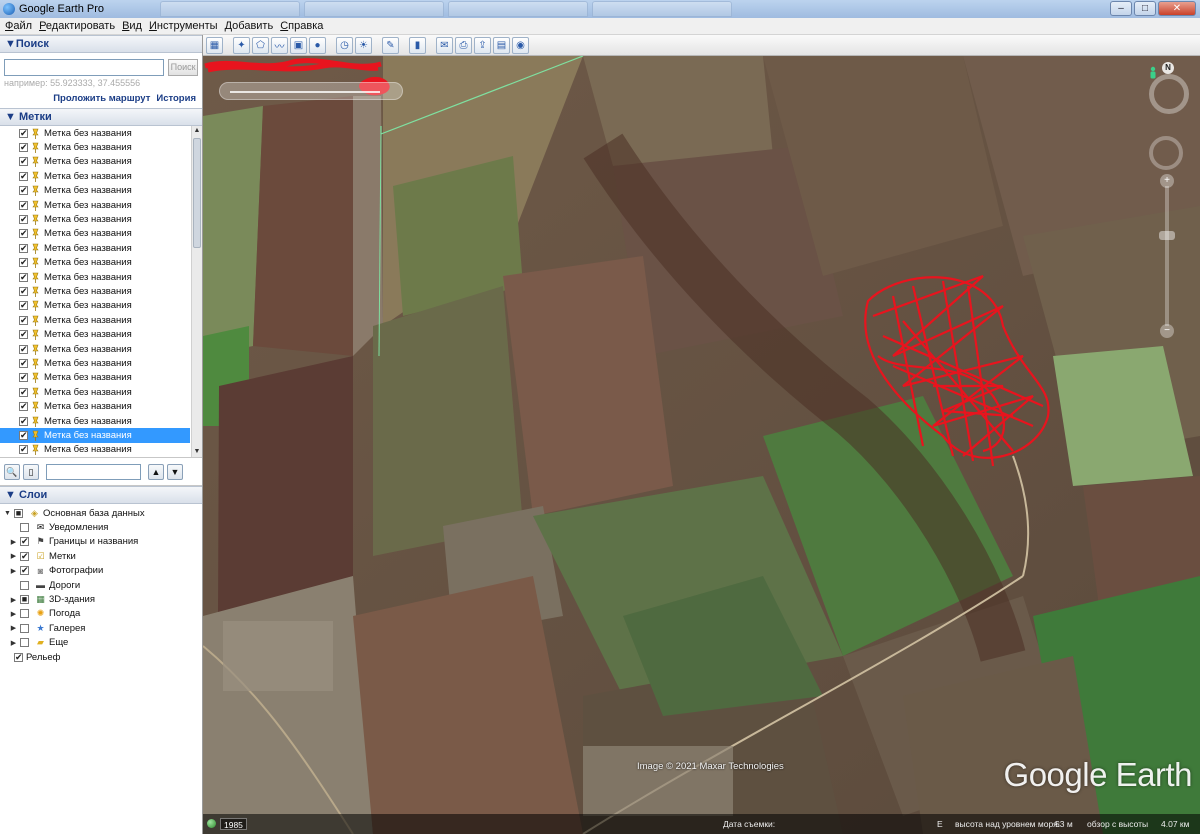 Image resolution: width=1200 pixels, height=834 pixels. What do you see at coordinates (101, 513) in the screenshot?
I see `layer-row: ▼ ■ ◈ Основная база данных` at bounding box center [101, 513].